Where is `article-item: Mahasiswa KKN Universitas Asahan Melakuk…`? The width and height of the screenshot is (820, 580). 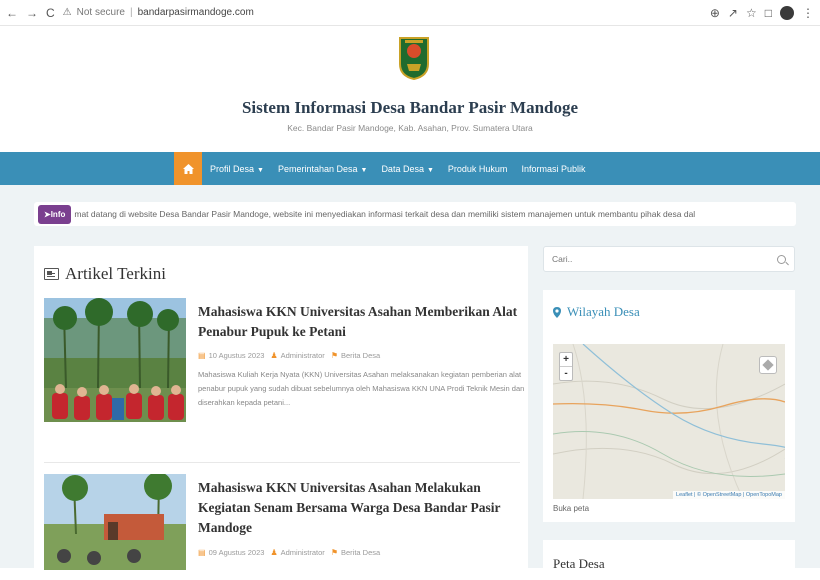 article-item: Mahasiswa KKN Universitas Asahan Melakuk… is located at coordinates (282, 524).